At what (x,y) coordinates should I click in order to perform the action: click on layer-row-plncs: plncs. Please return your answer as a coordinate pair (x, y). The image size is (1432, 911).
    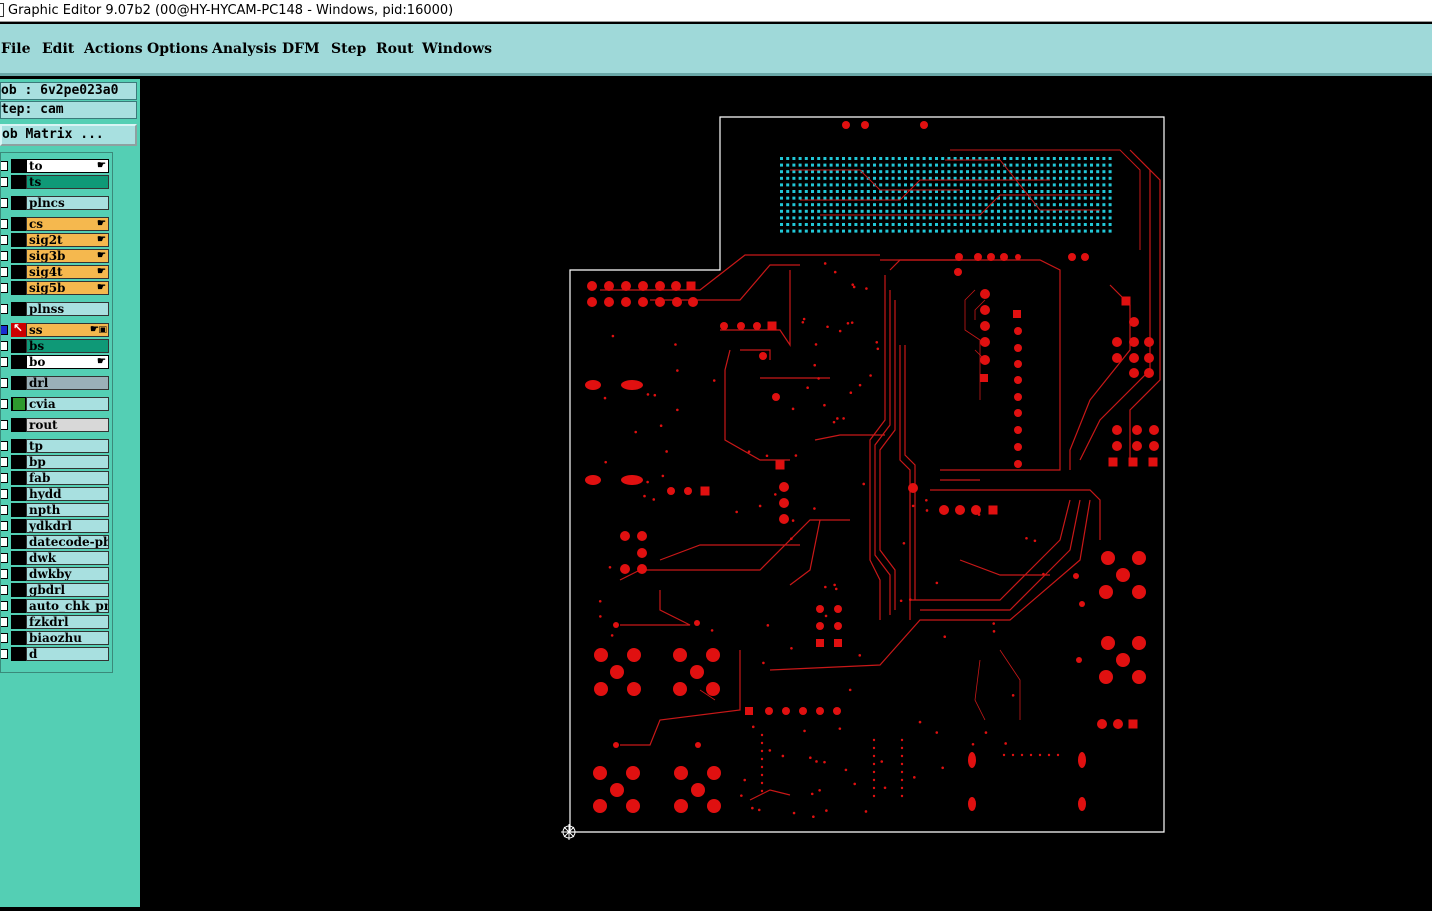
    Looking at the image, I should click on (57, 203).